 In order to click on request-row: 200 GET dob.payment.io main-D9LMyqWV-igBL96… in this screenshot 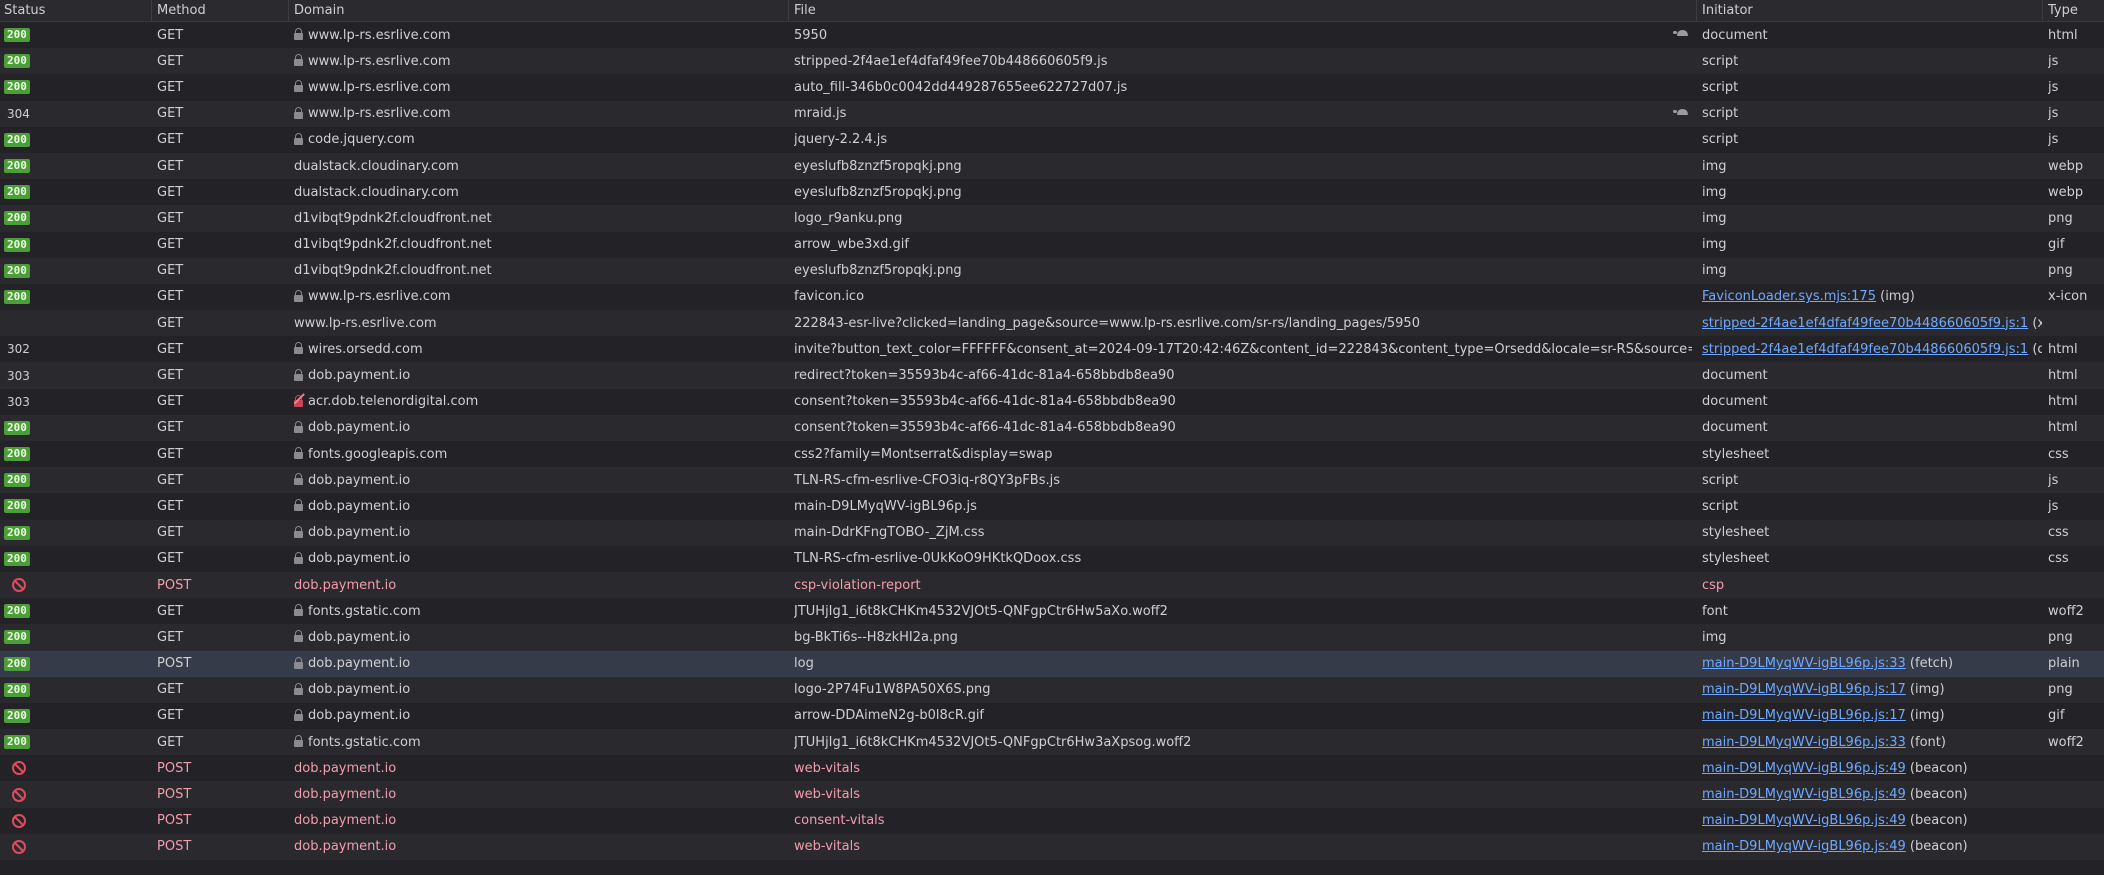, I will do `click(1052, 506)`.